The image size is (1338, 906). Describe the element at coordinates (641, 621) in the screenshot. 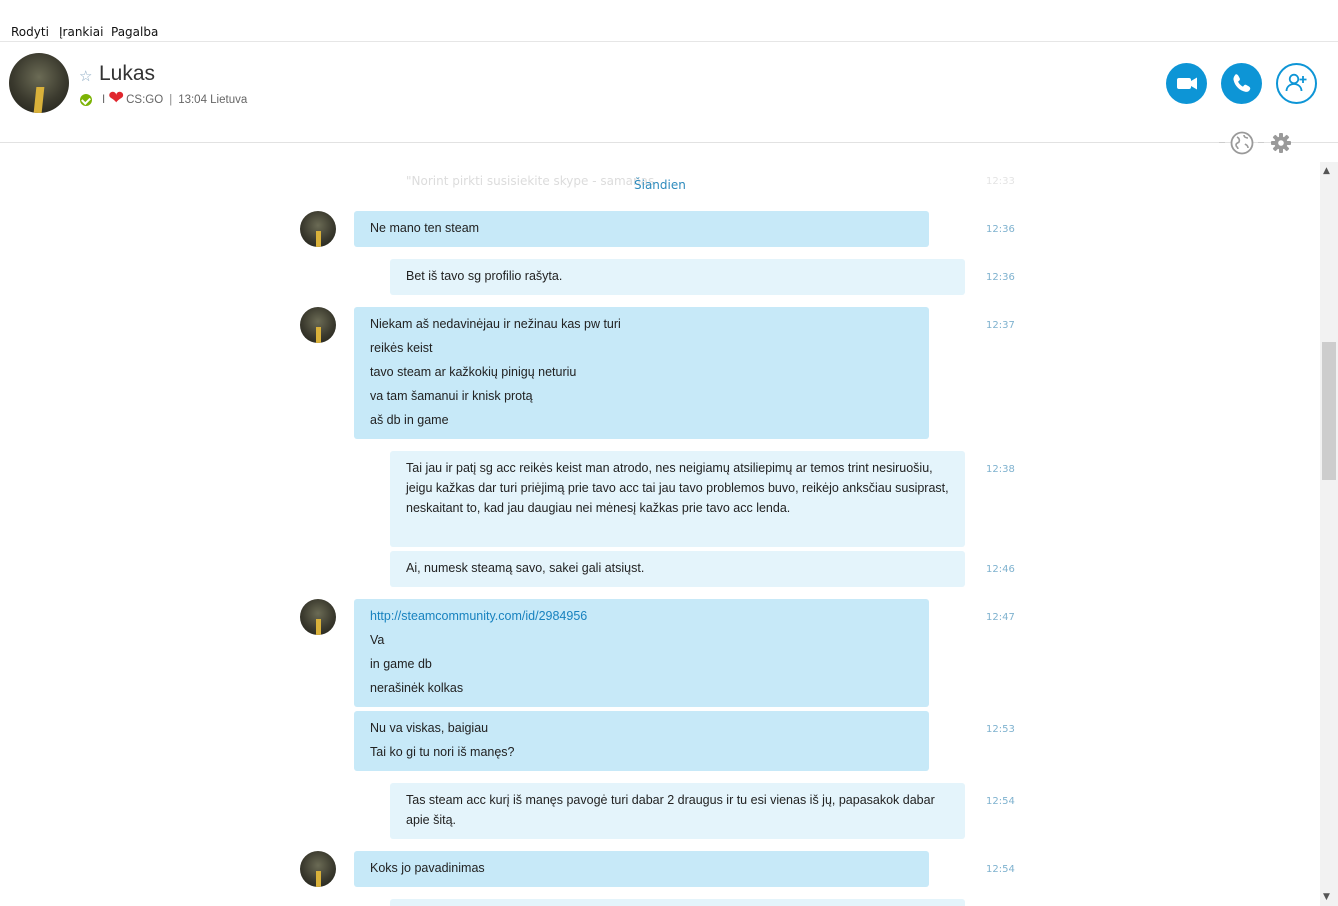

I see `message-link: http://steamcommunity.com/id/2984956` at that location.